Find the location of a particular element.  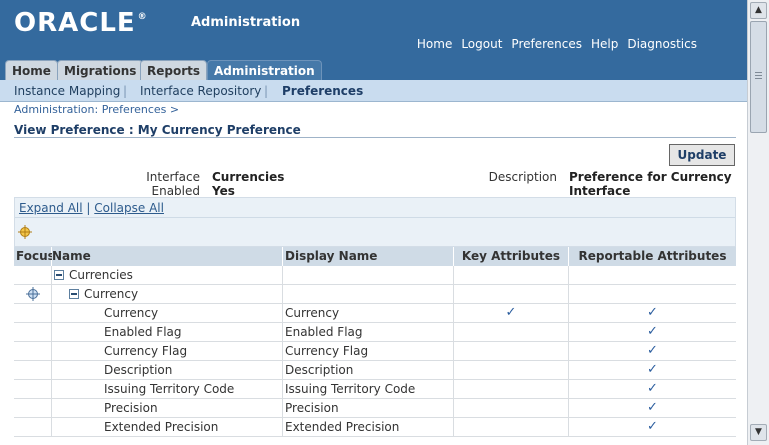

description-label: Description is located at coordinates (522, 177).